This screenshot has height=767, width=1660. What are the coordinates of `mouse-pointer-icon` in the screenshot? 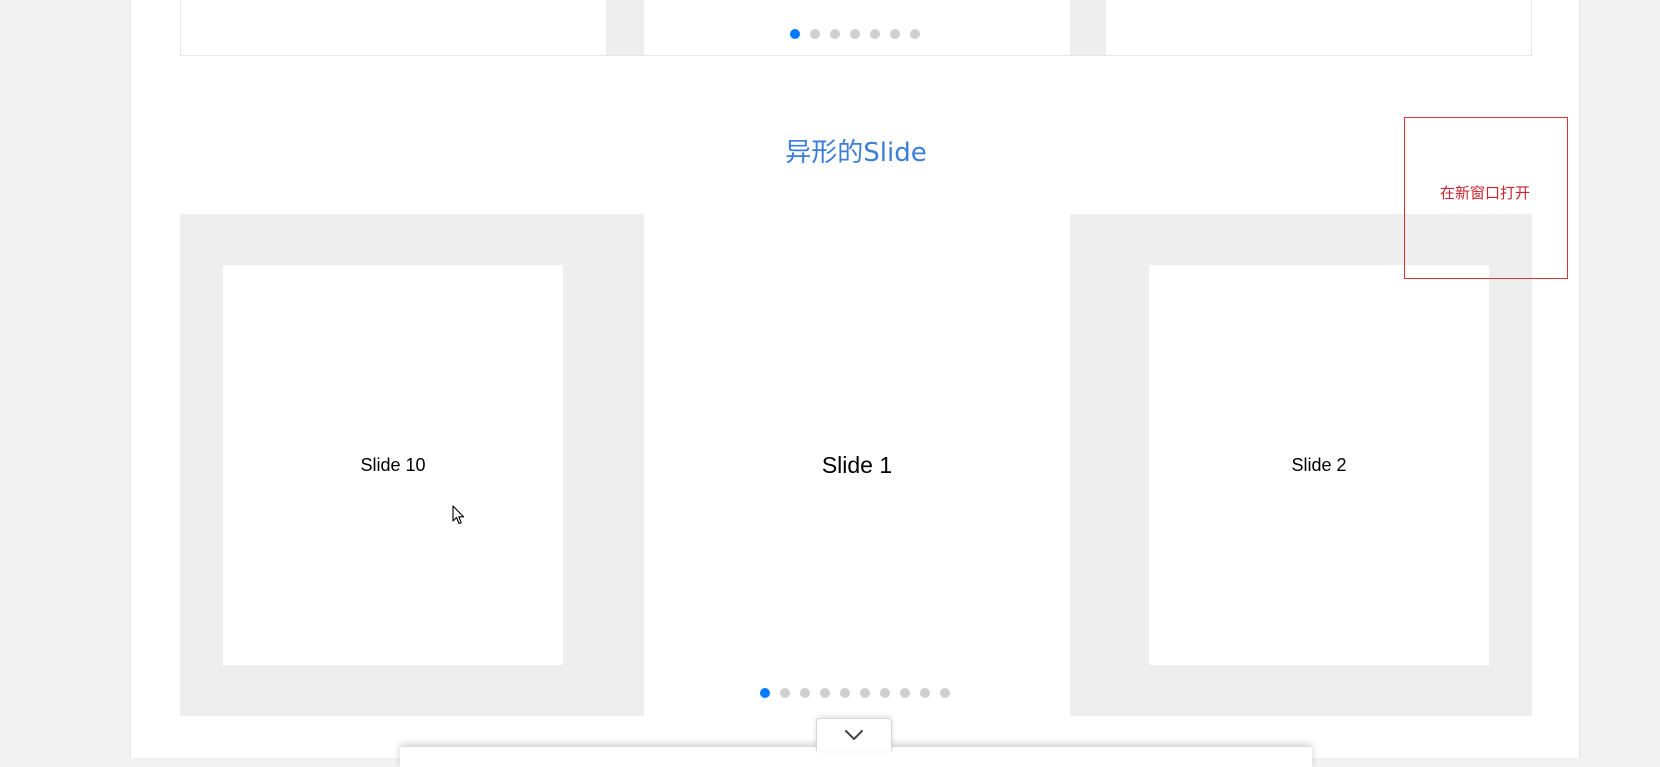 It's located at (458, 515).